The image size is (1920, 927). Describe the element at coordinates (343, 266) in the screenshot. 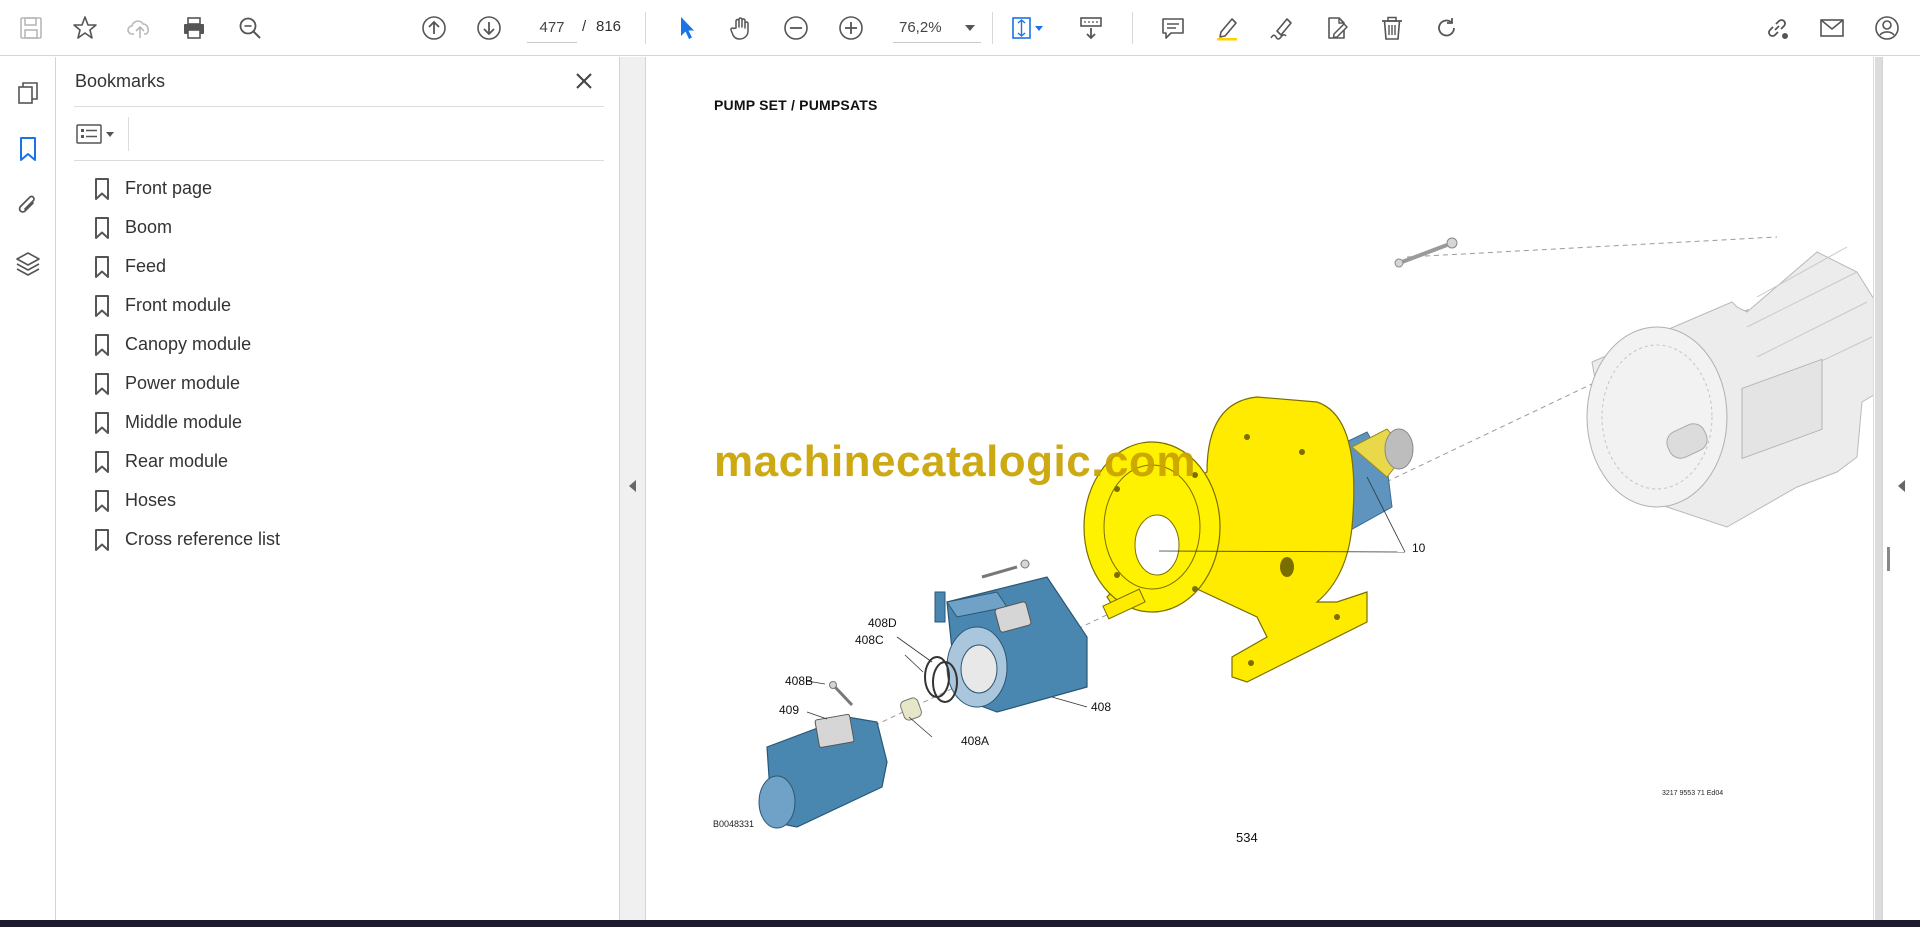

I see `bookmark-item: Feed` at that location.